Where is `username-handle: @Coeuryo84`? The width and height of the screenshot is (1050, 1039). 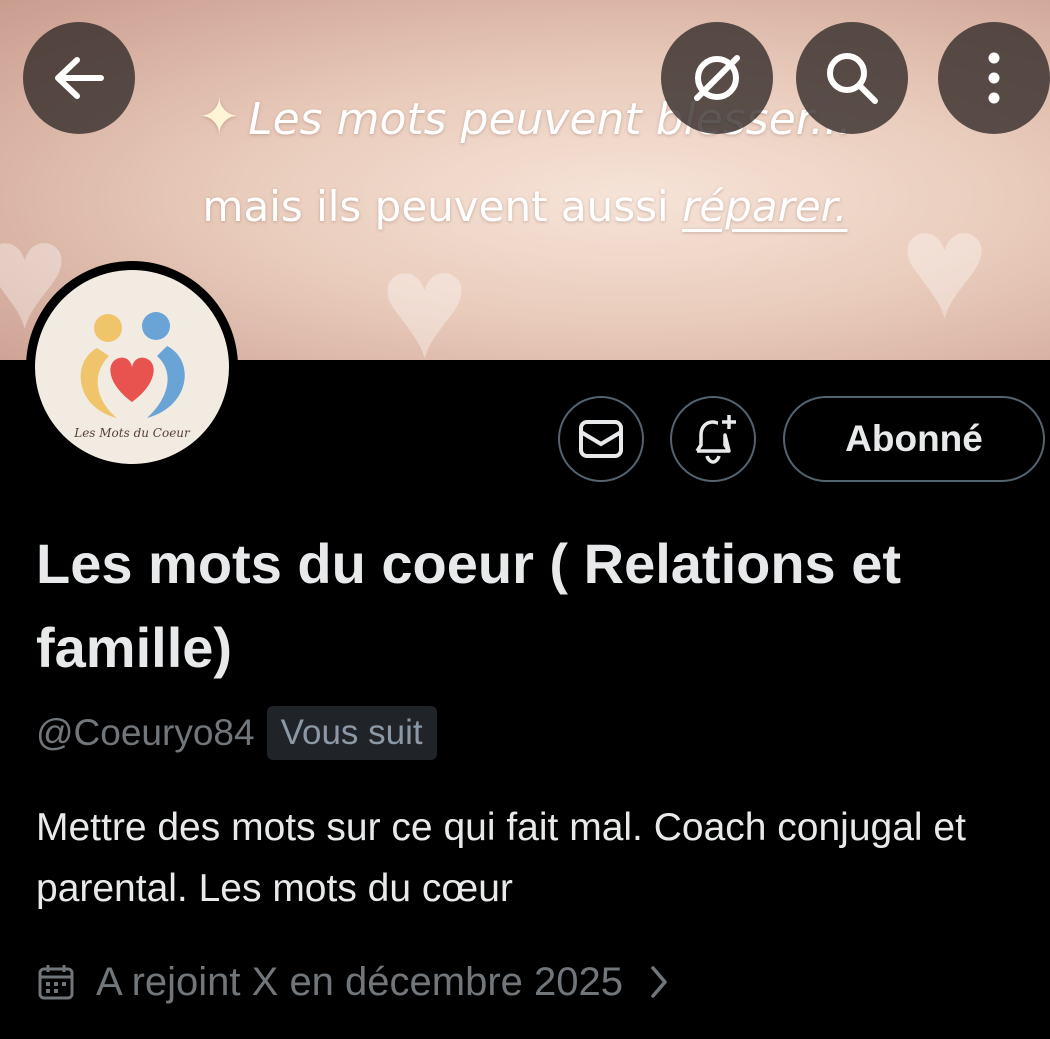
username-handle: @Coeuryo84 is located at coordinates (145, 732).